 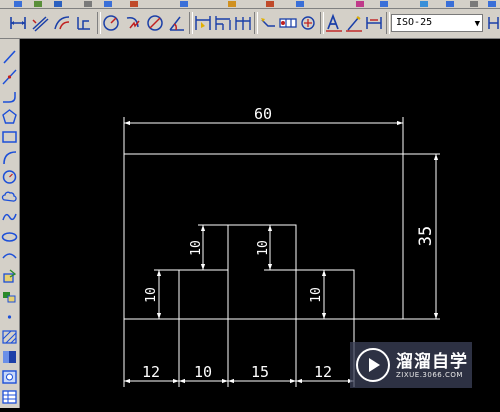 I want to click on radius-dimension-icon, so click(x=111, y=23).